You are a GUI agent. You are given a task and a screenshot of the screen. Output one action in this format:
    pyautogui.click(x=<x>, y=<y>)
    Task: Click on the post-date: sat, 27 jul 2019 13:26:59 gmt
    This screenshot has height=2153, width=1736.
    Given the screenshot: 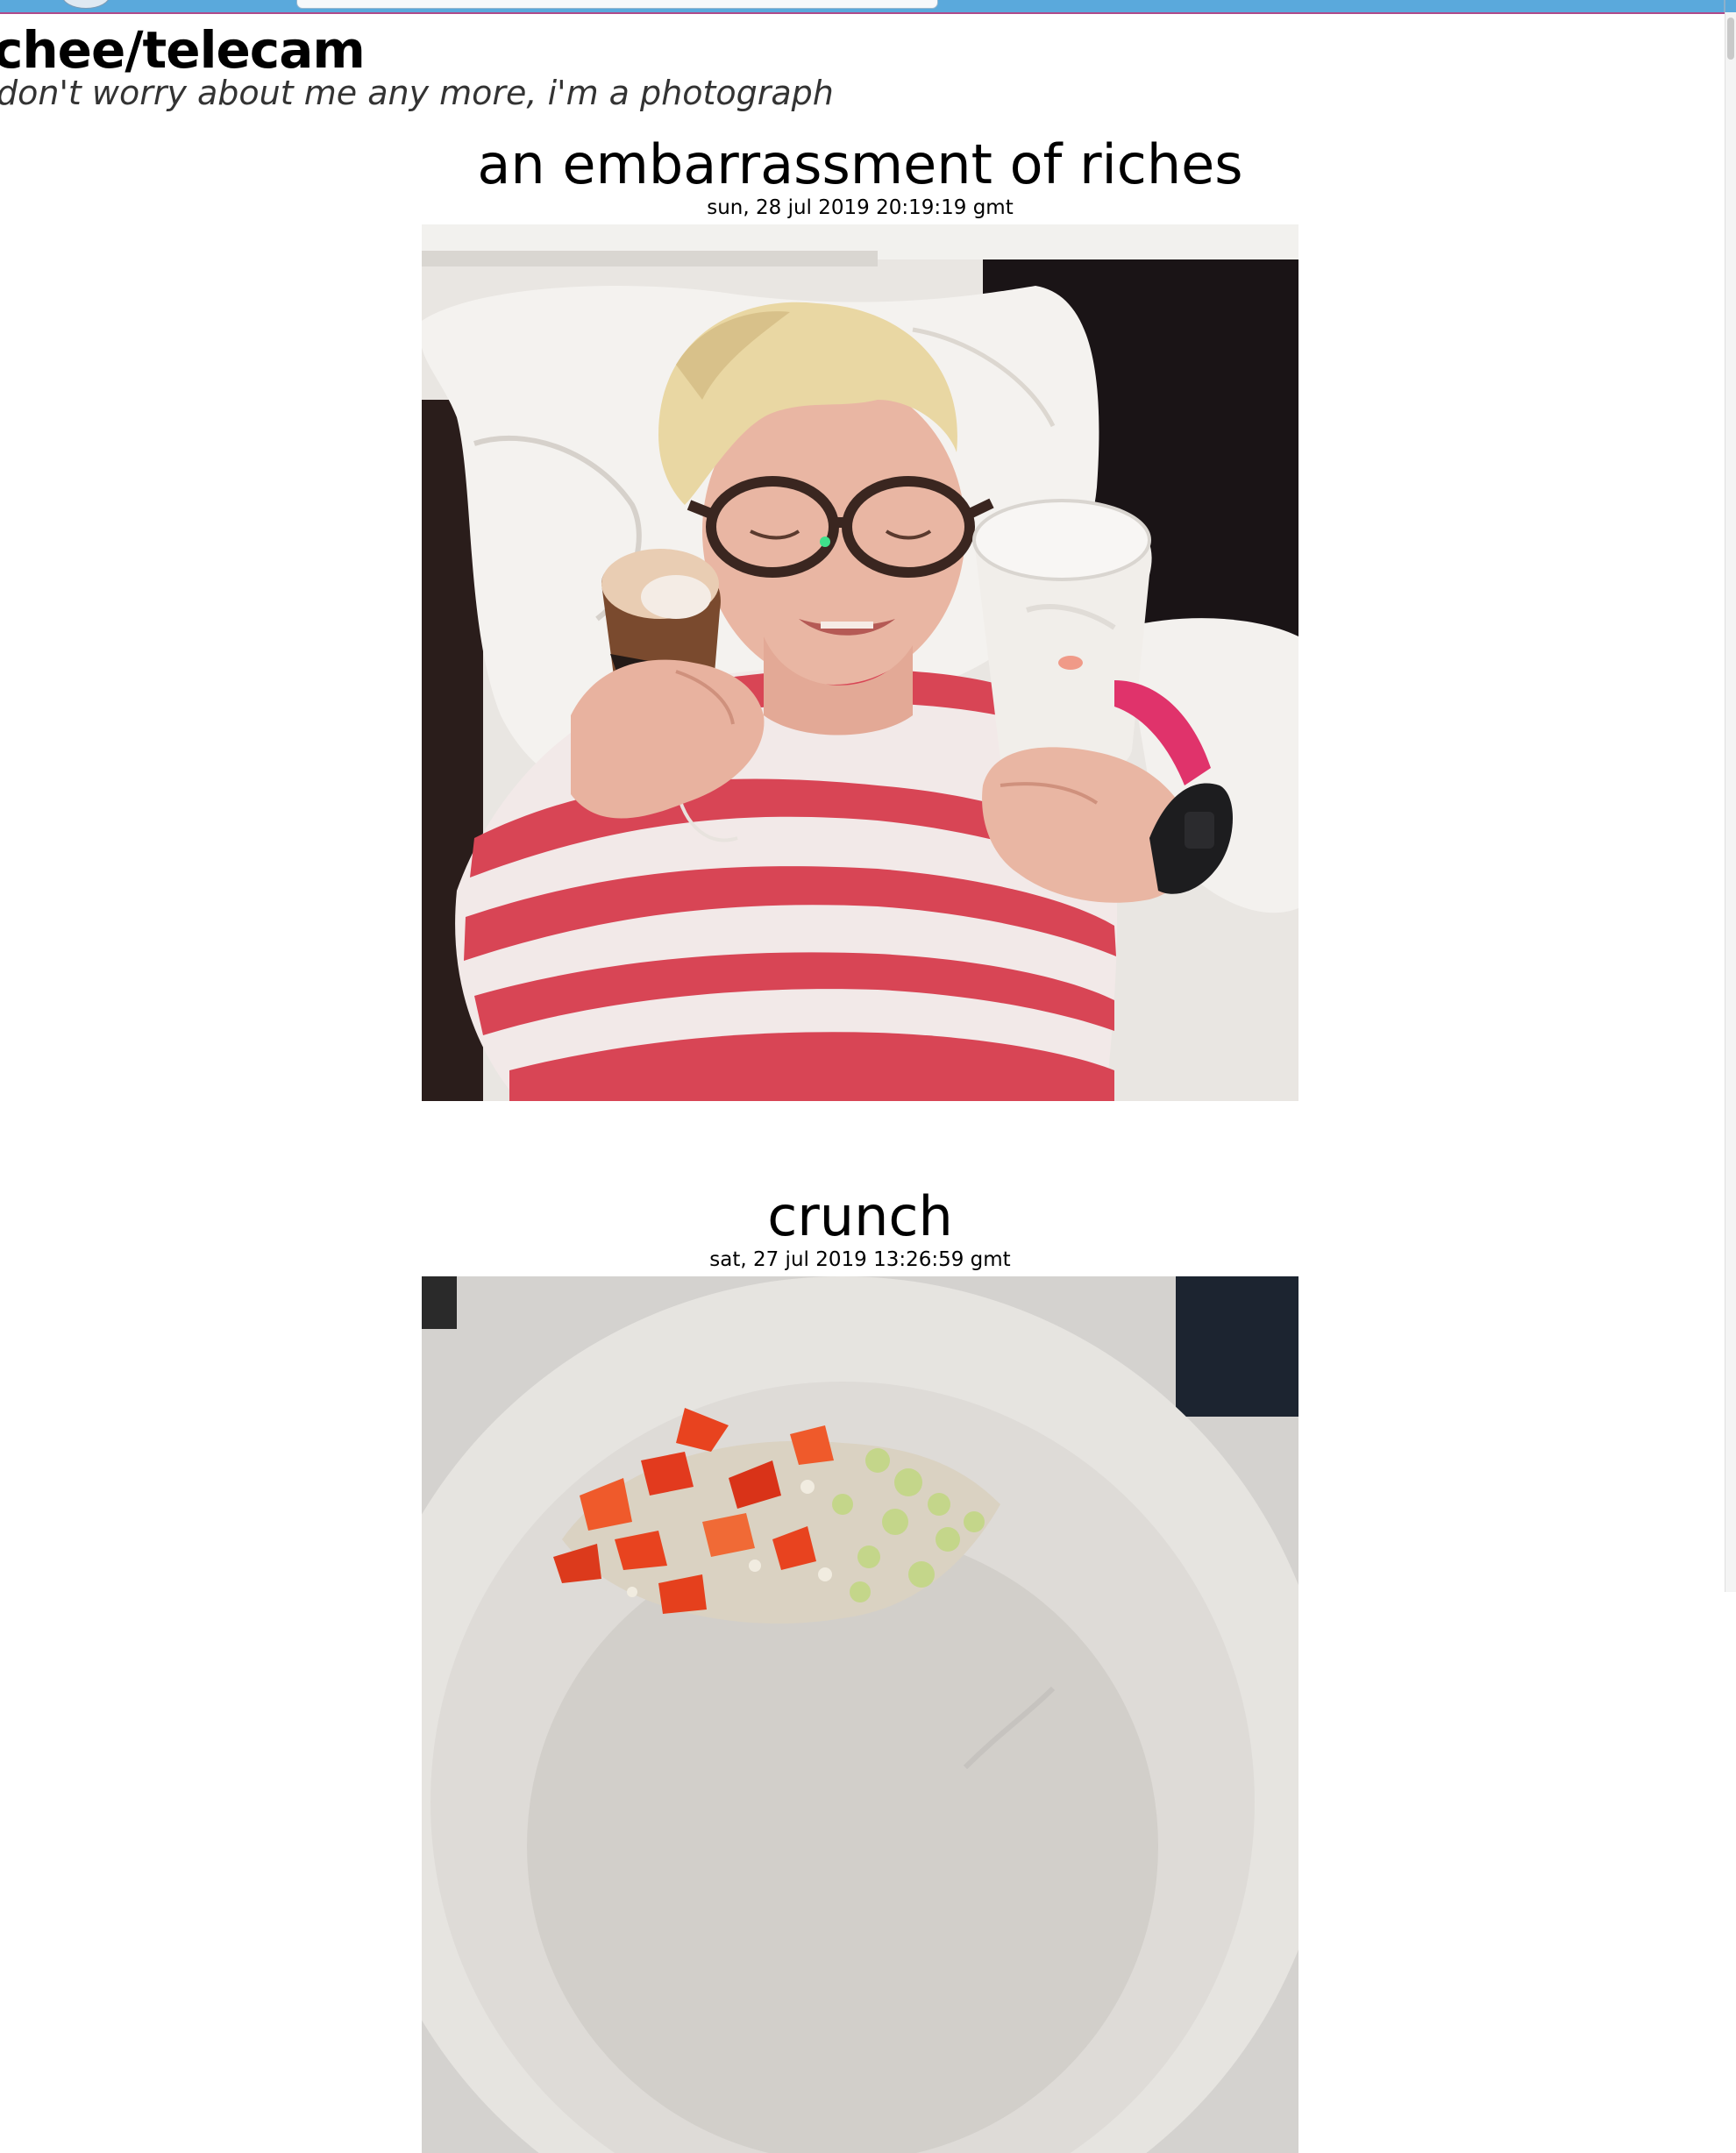 What is the action you would take?
    pyautogui.click(x=860, y=1259)
    